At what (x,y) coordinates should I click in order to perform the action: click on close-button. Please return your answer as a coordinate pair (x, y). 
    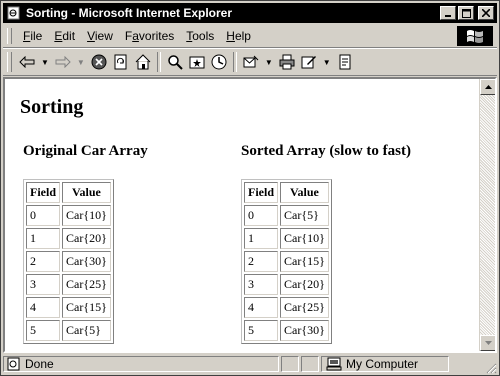
    Looking at the image, I should click on (486, 13).